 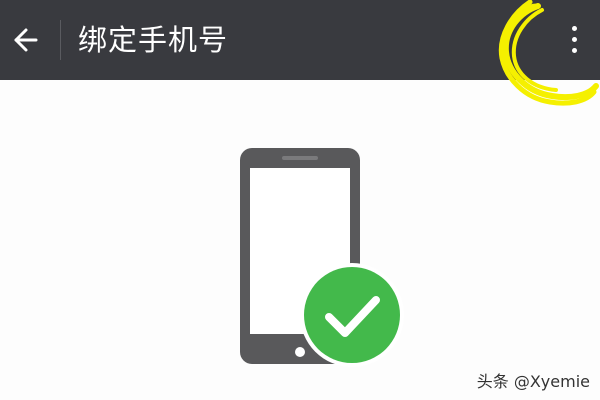 What do you see at coordinates (533, 381) in the screenshot?
I see `watermark: 头条 @Xyemie` at bounding box center [533, 381].